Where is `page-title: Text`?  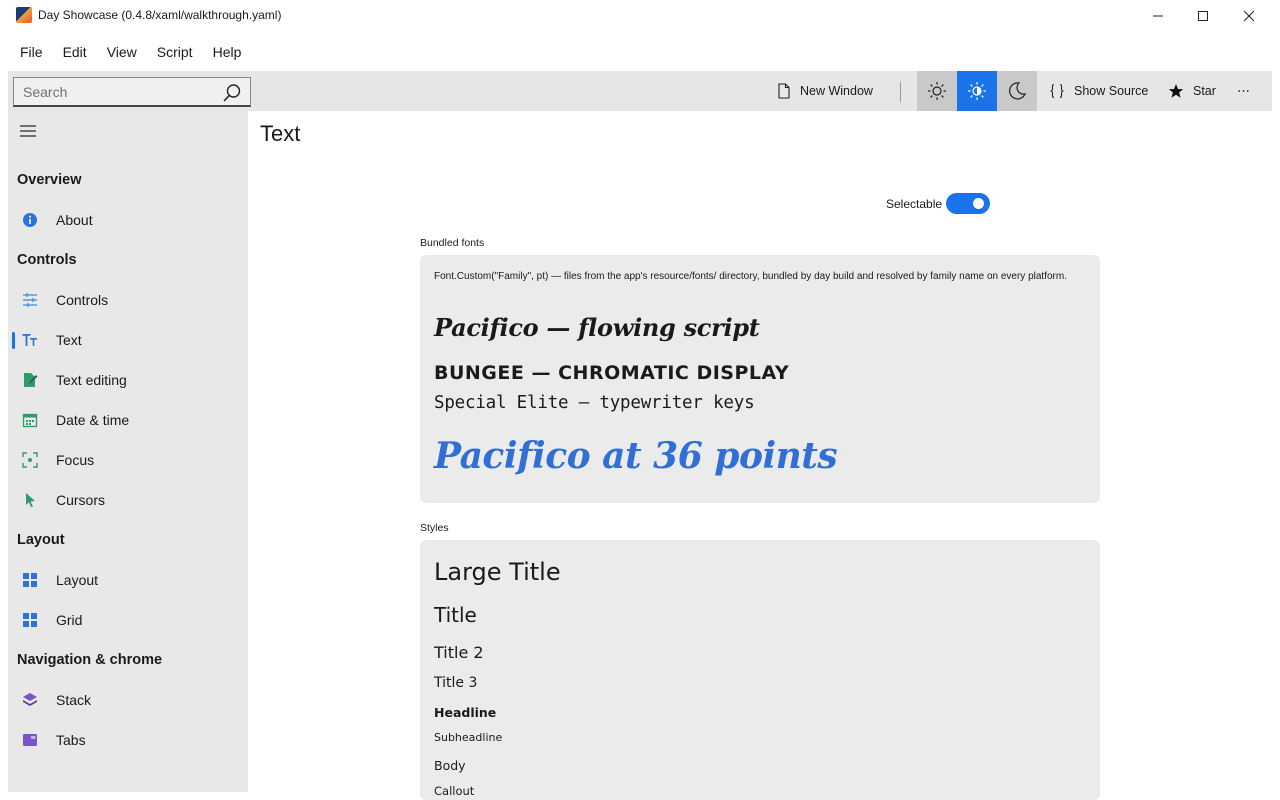 page-title: Text is located at coordinates (280, 133).